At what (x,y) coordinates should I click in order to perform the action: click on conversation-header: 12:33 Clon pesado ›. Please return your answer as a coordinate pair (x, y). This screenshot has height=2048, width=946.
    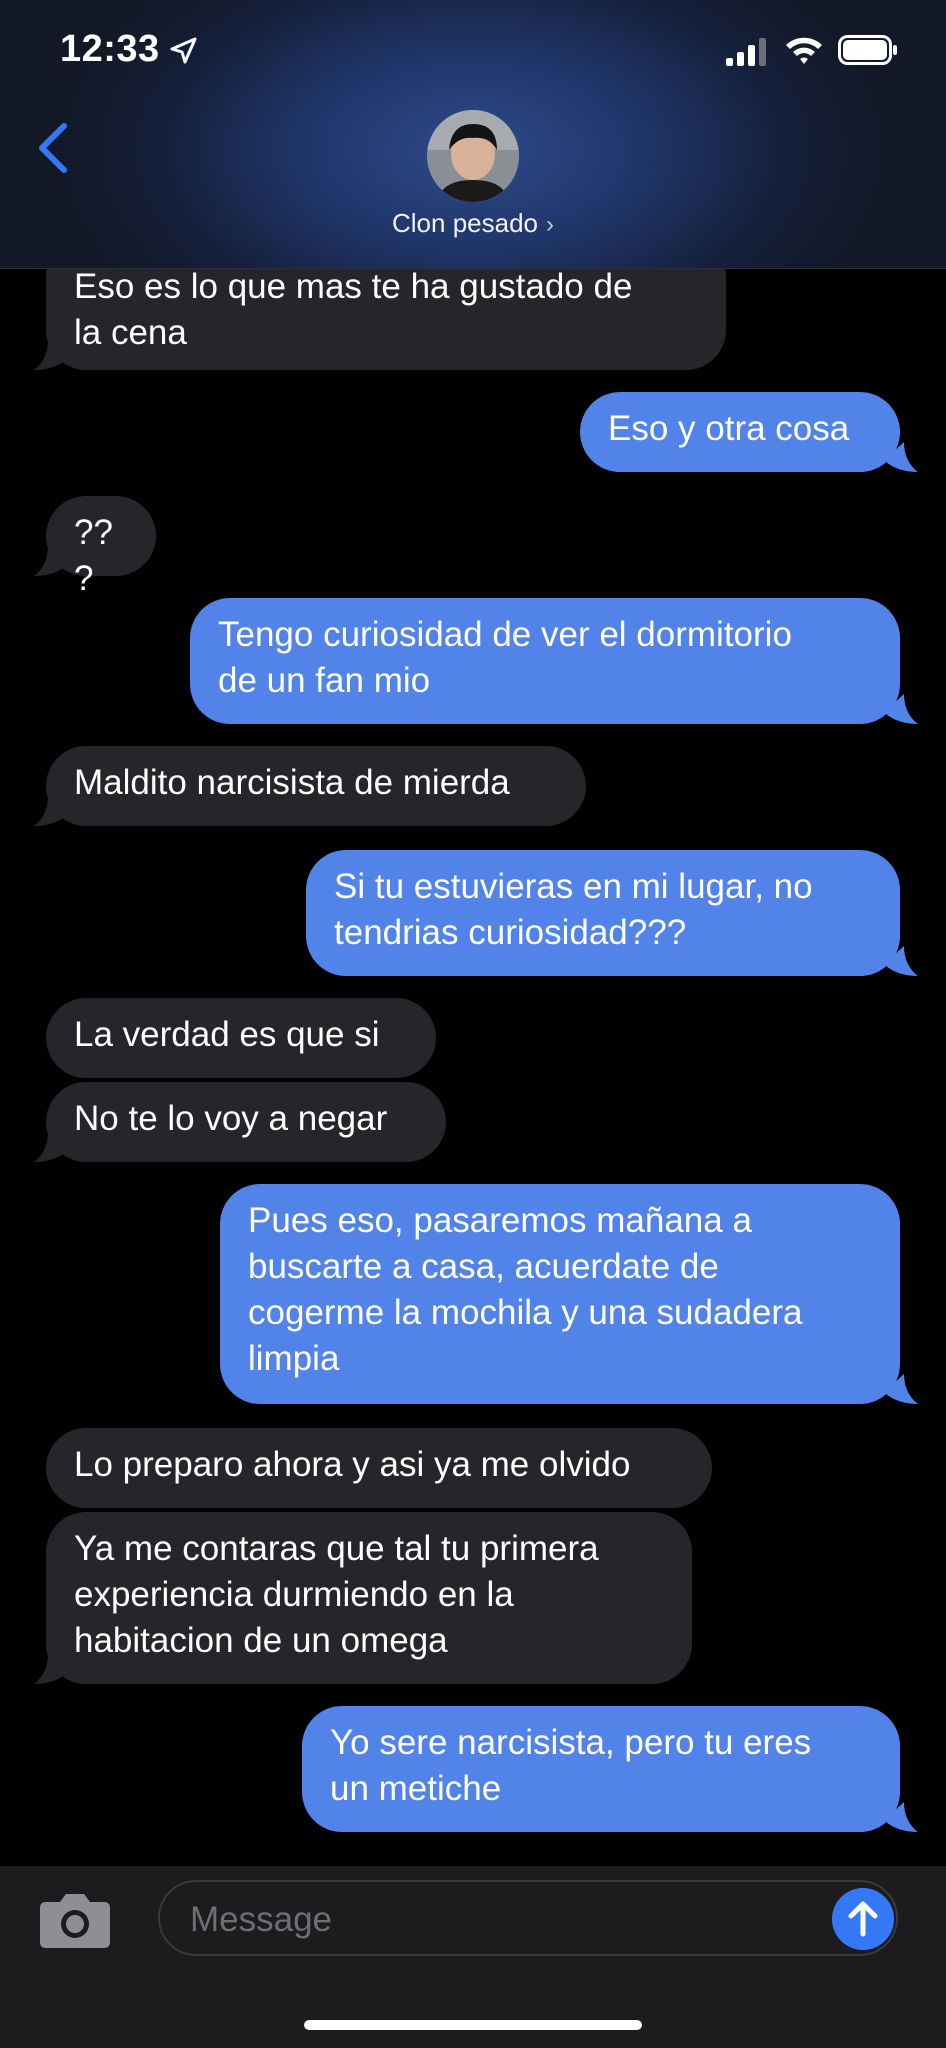
    Looking at the image, I should click on (473, 134).